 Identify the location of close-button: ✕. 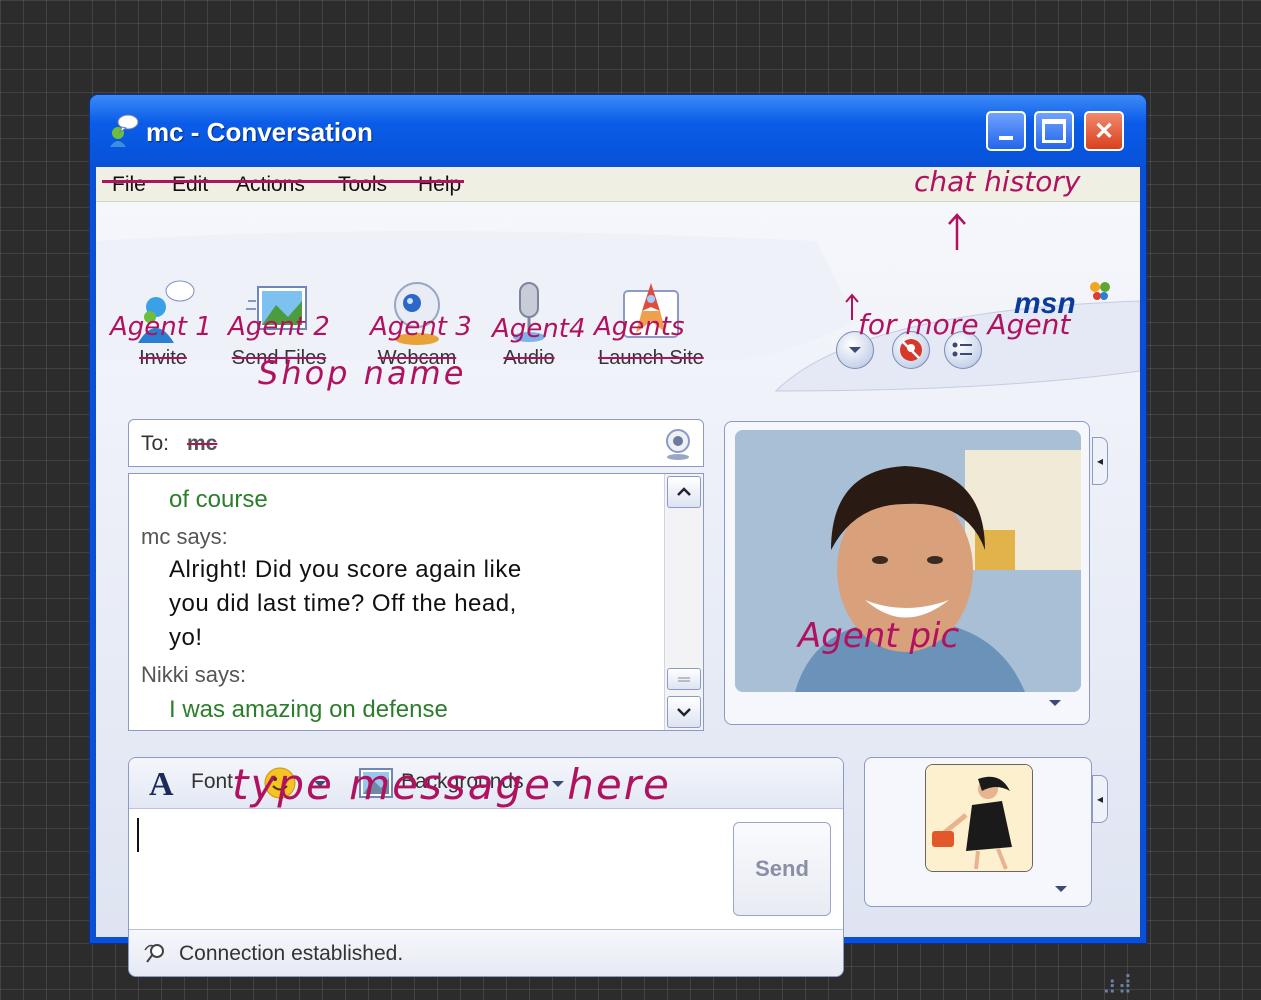
(1104, 131).